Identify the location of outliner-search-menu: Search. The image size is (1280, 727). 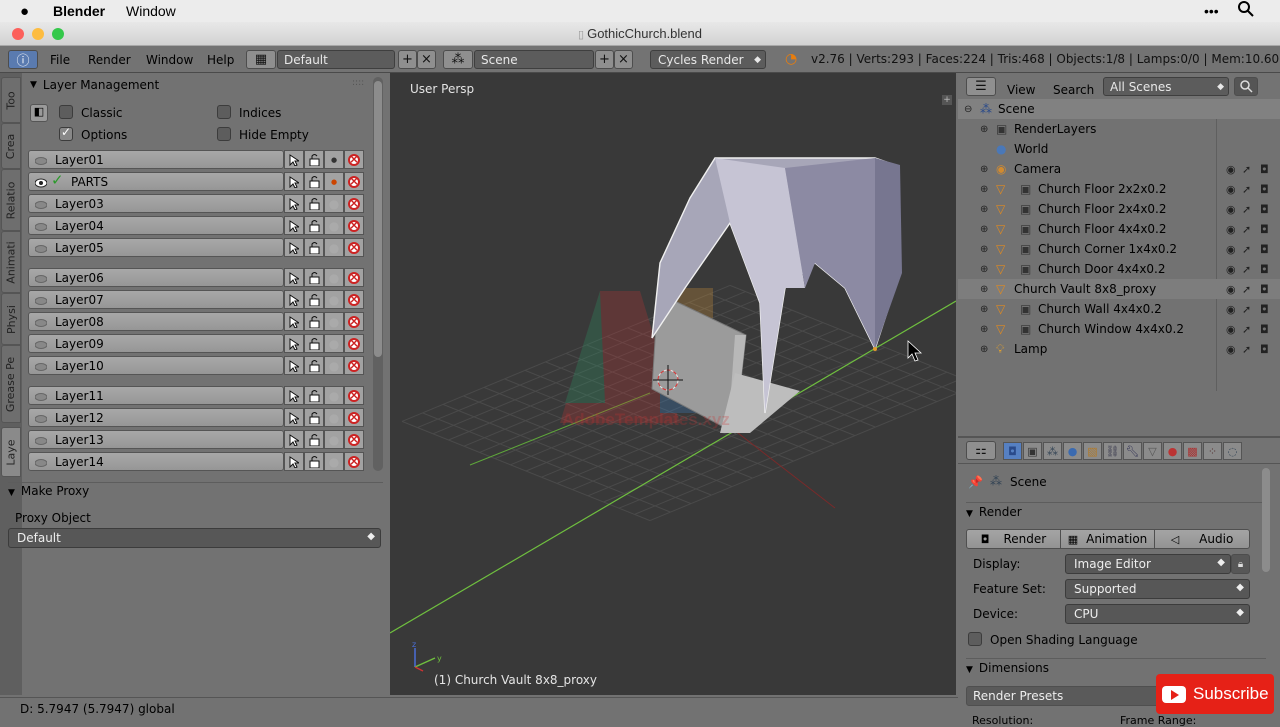
(1073, 89).